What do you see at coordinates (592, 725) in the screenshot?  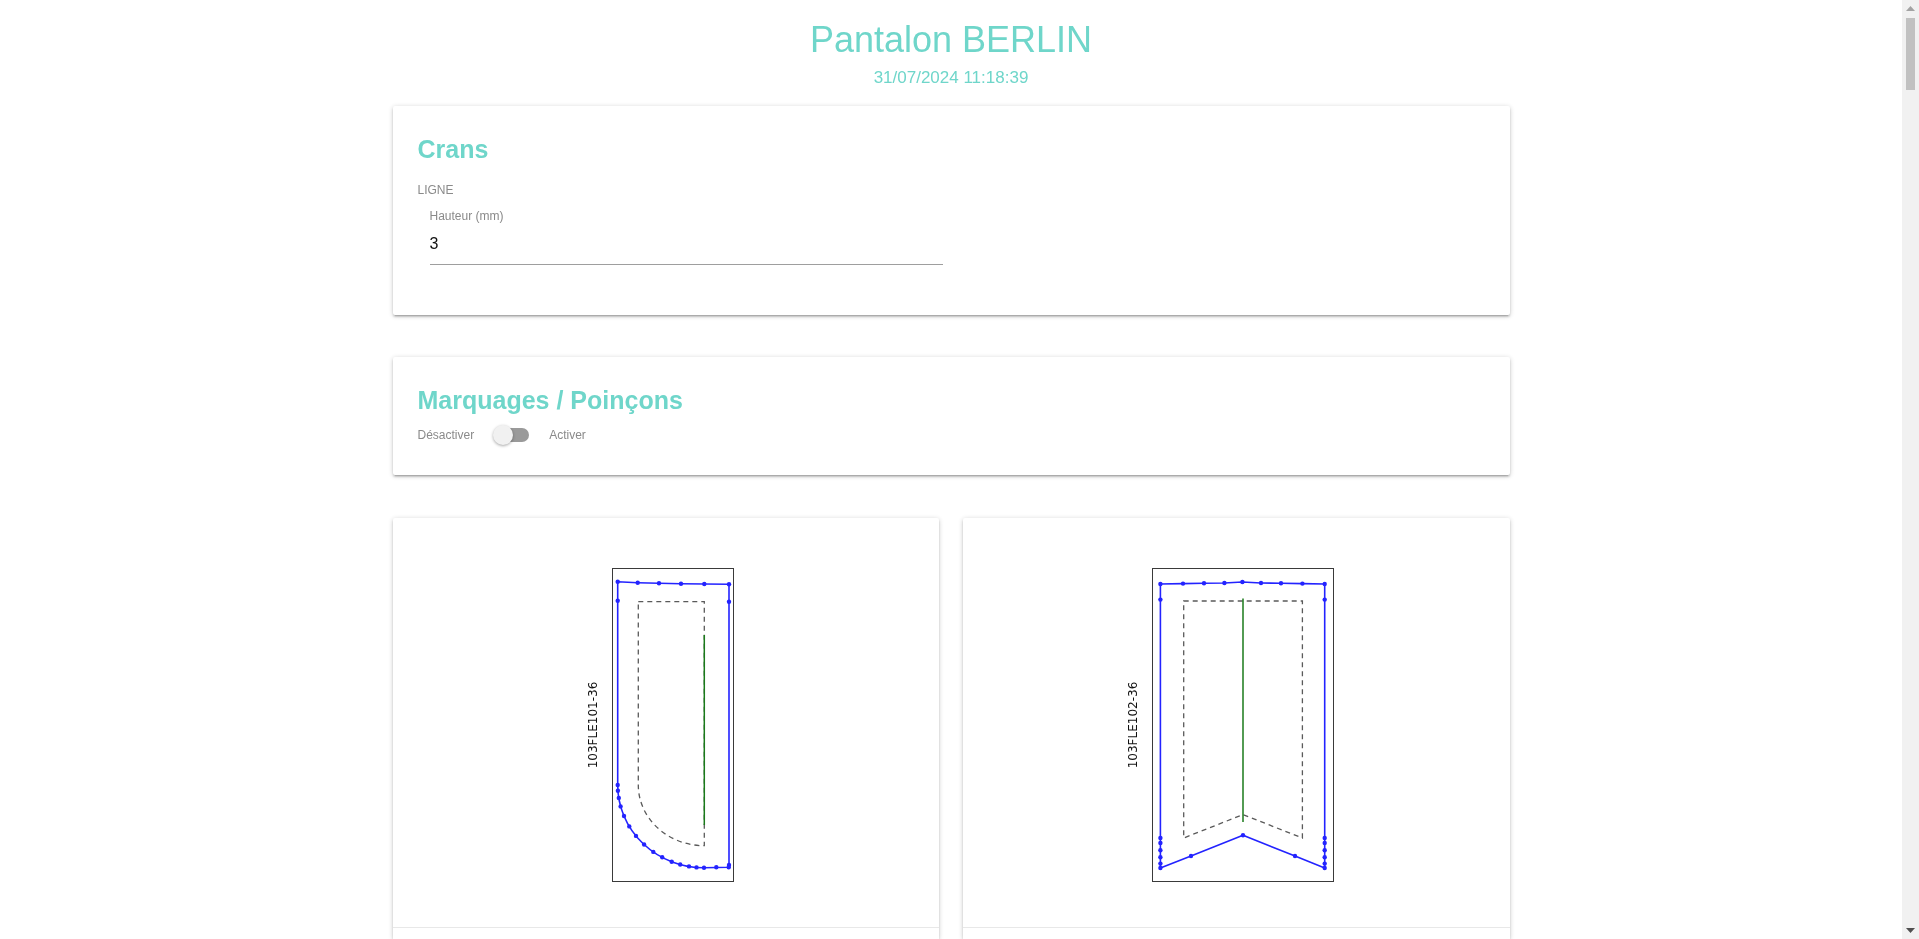 I see `piece-label: 103FLE101-36` at bounding box center [592, 725].